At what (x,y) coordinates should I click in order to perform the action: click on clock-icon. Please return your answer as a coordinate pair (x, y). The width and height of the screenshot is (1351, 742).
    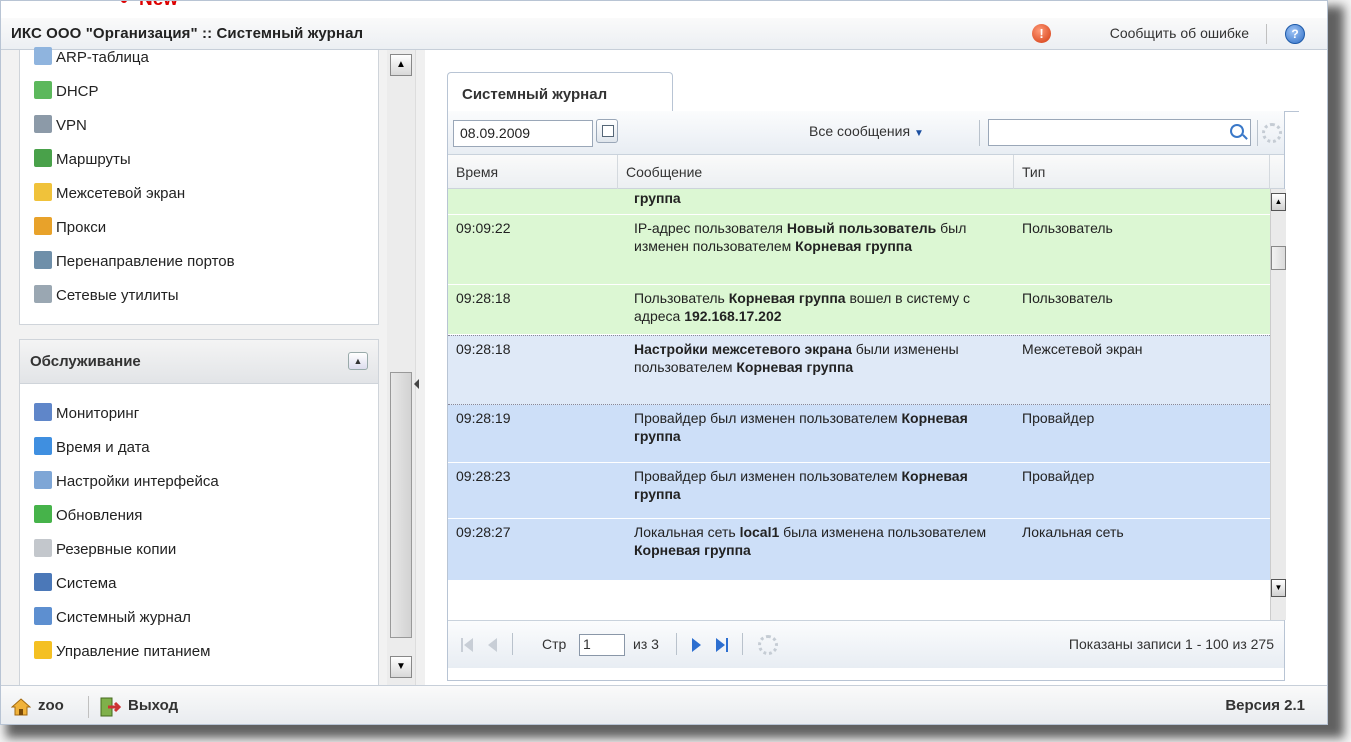
    Looking at the image, I should click on (43, 446).